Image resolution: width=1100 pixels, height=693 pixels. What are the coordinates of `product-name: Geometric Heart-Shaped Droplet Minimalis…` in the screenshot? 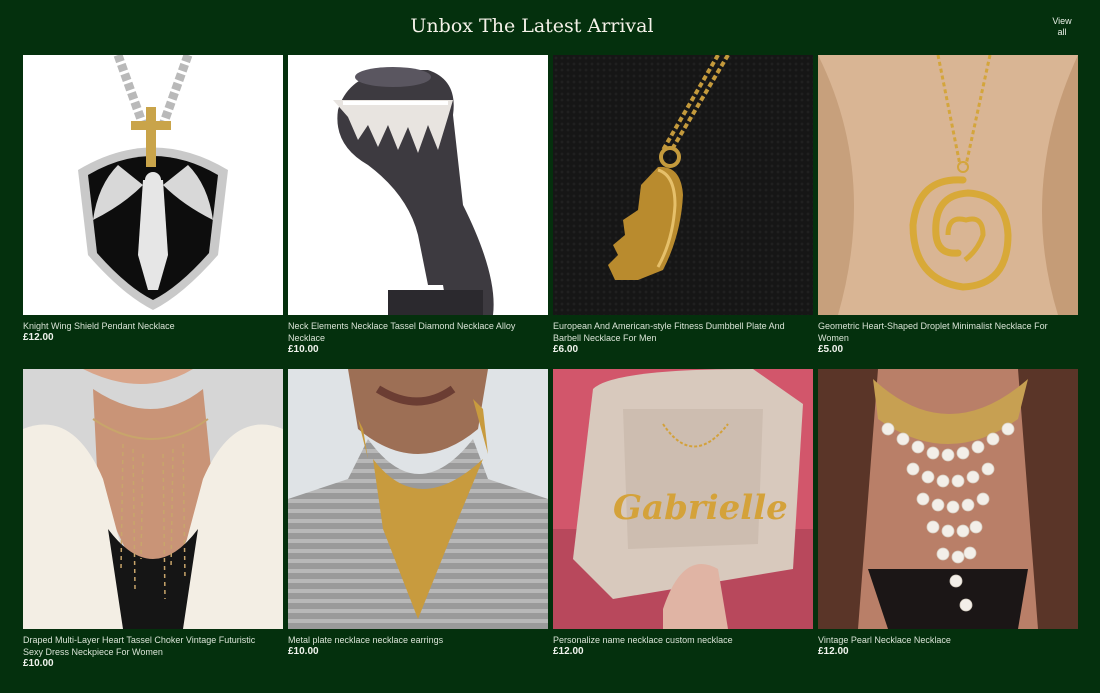 It's located at (948, 332).